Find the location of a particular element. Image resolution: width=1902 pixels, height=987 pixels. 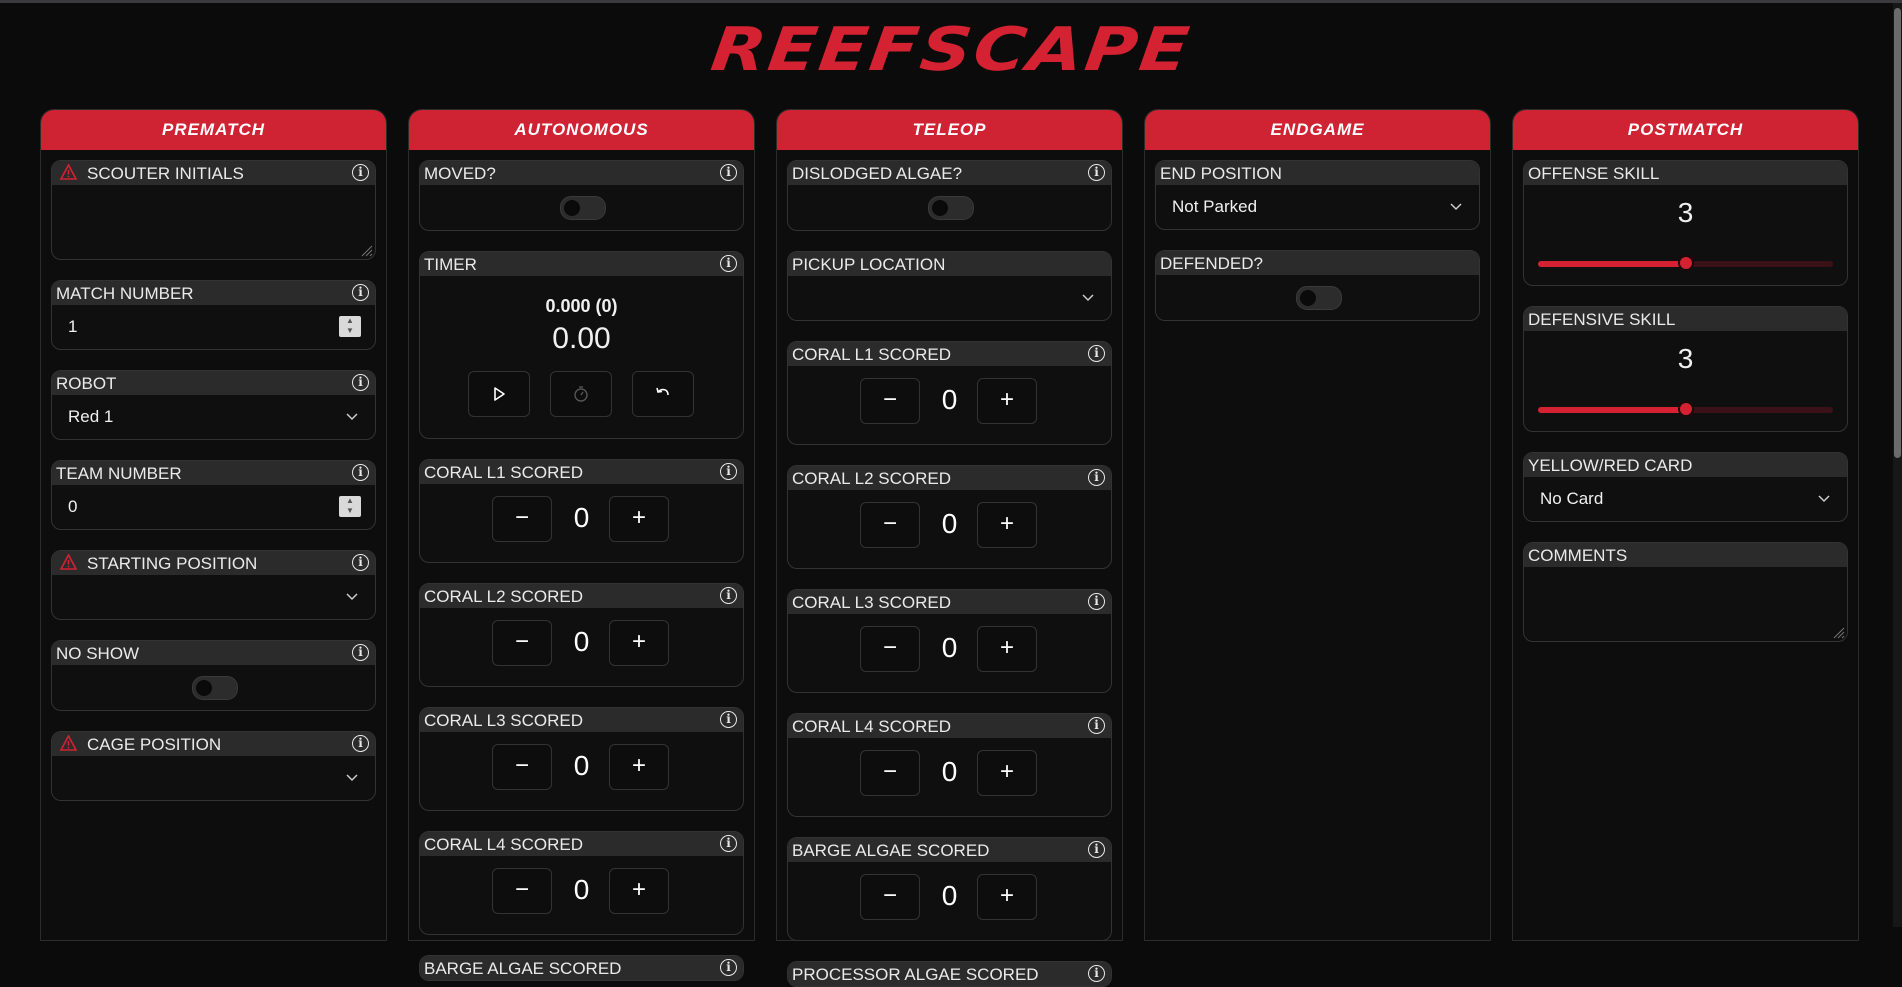

cage-position-field: CAGE POSITION i is located at coordinates (213, 766).